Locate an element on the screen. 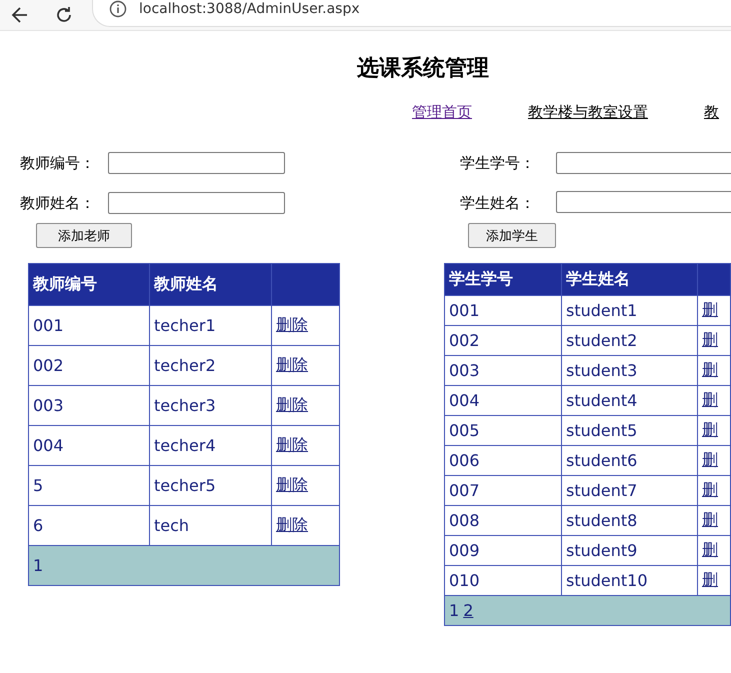 This screenshot has width=731, height=673. table-cell: techer2 is located at coordinates (211, 366).